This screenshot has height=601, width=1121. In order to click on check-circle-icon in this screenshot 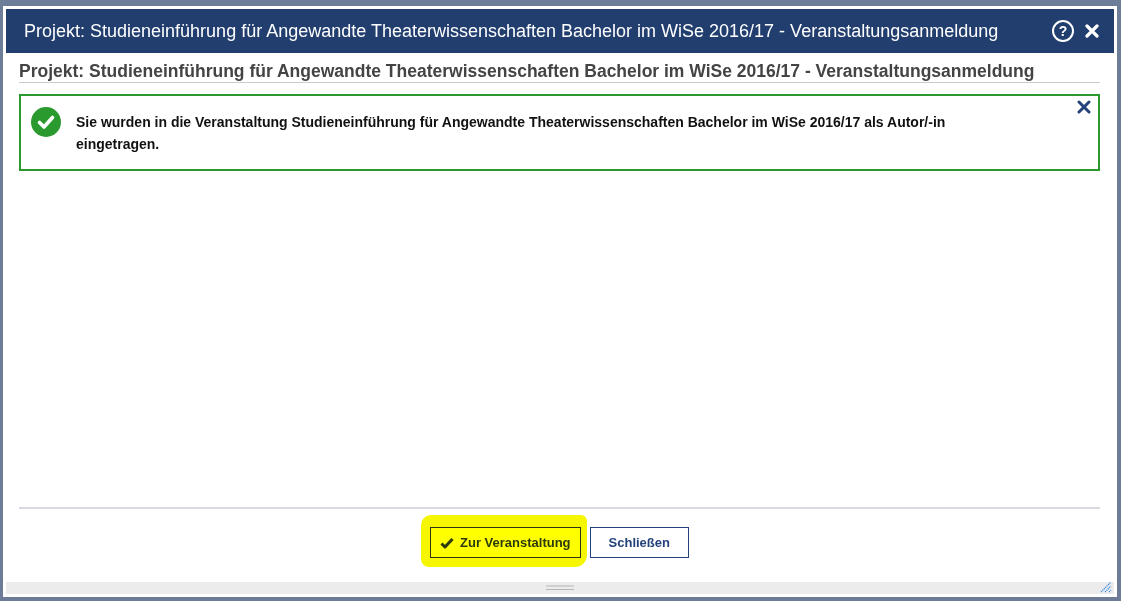, I will do `click(46, 122)`.